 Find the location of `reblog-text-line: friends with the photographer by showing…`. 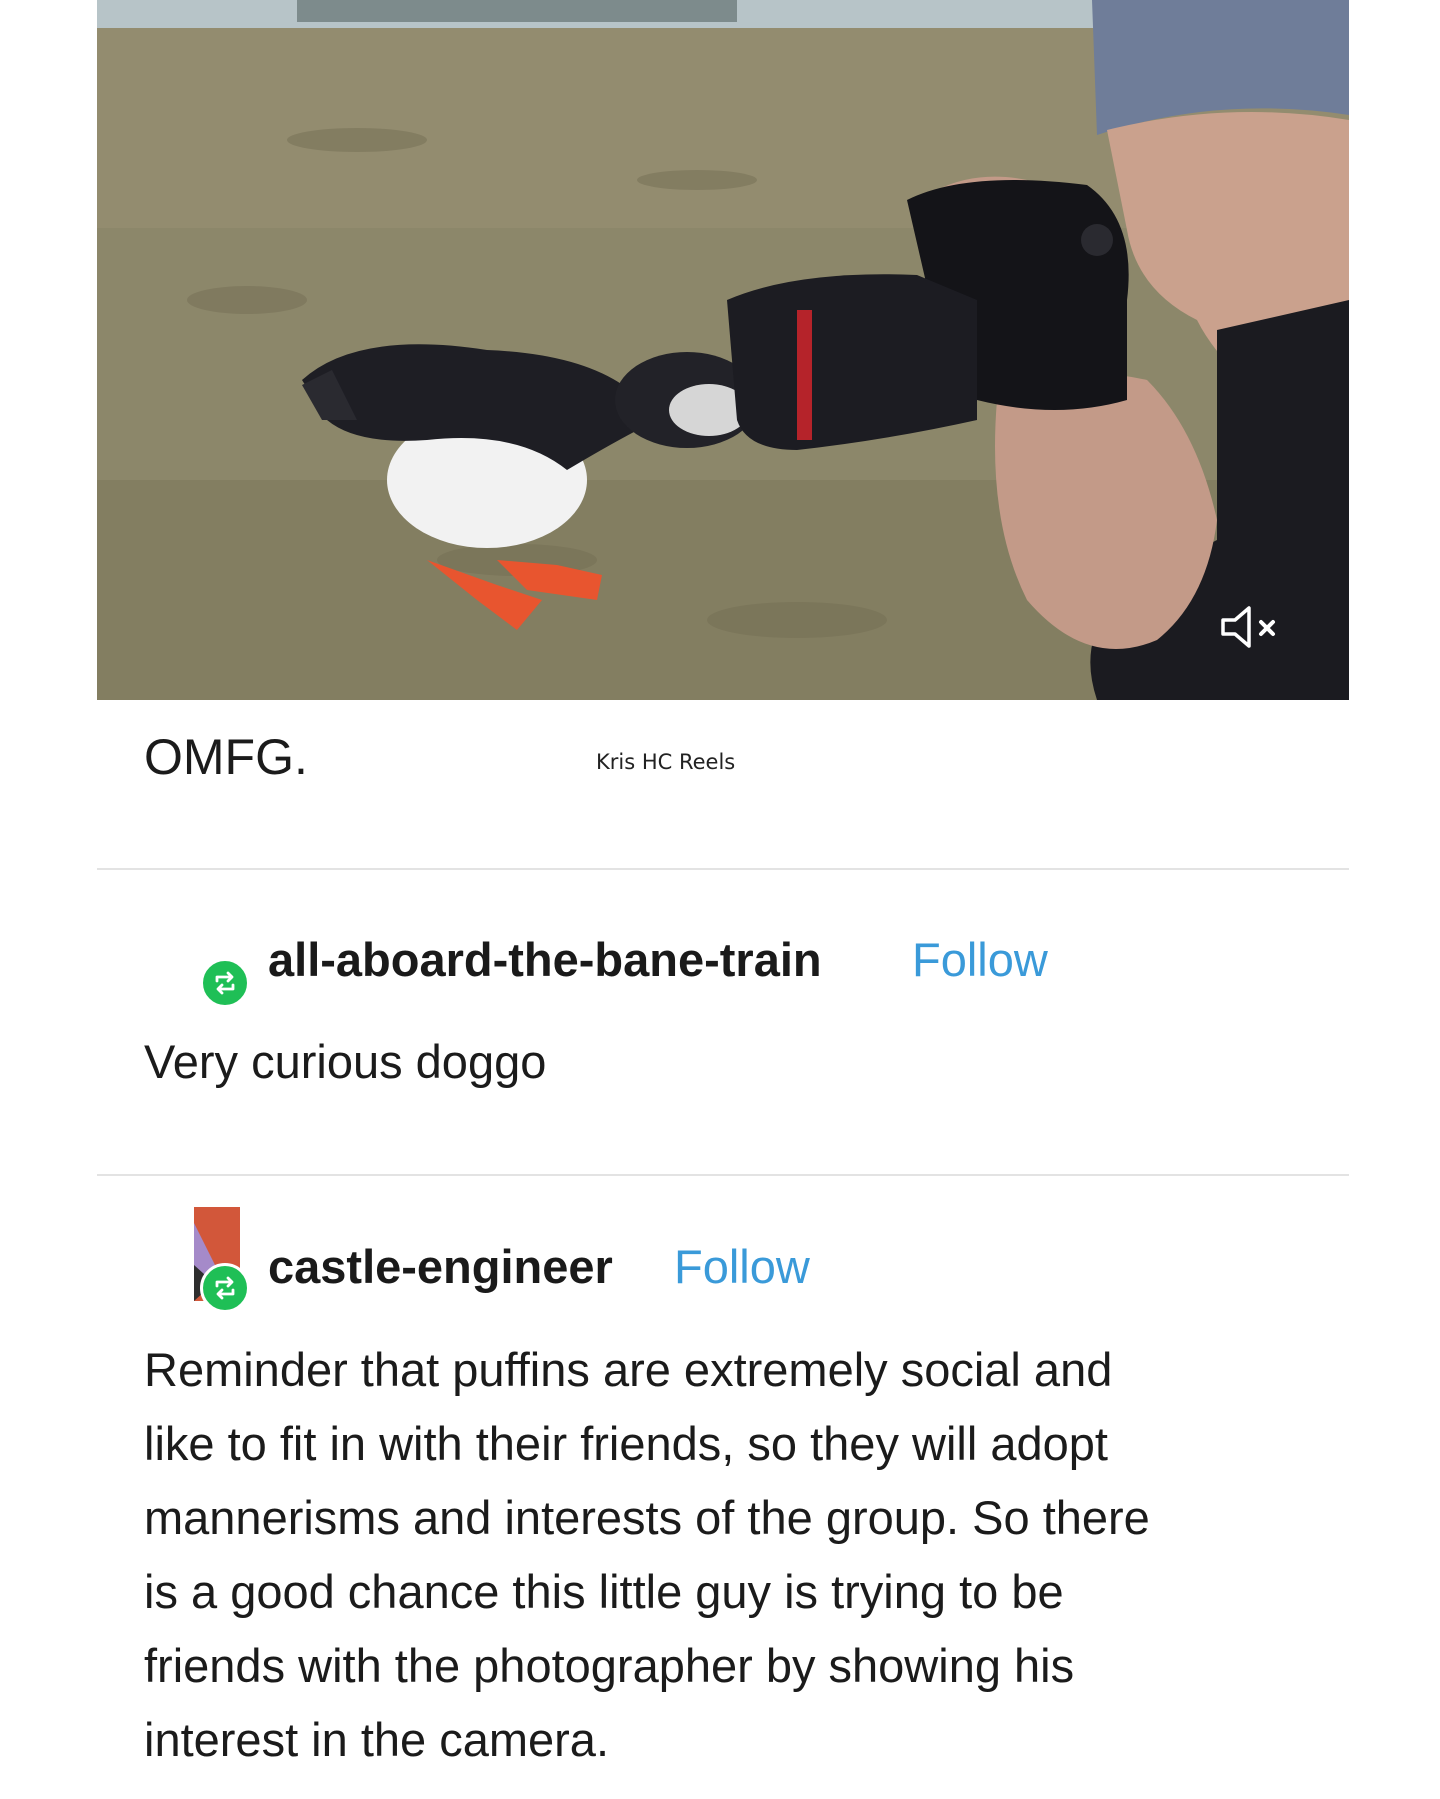

reblog-text-line: friends with the photographer by showing… is located at coordinates (609, 1665).